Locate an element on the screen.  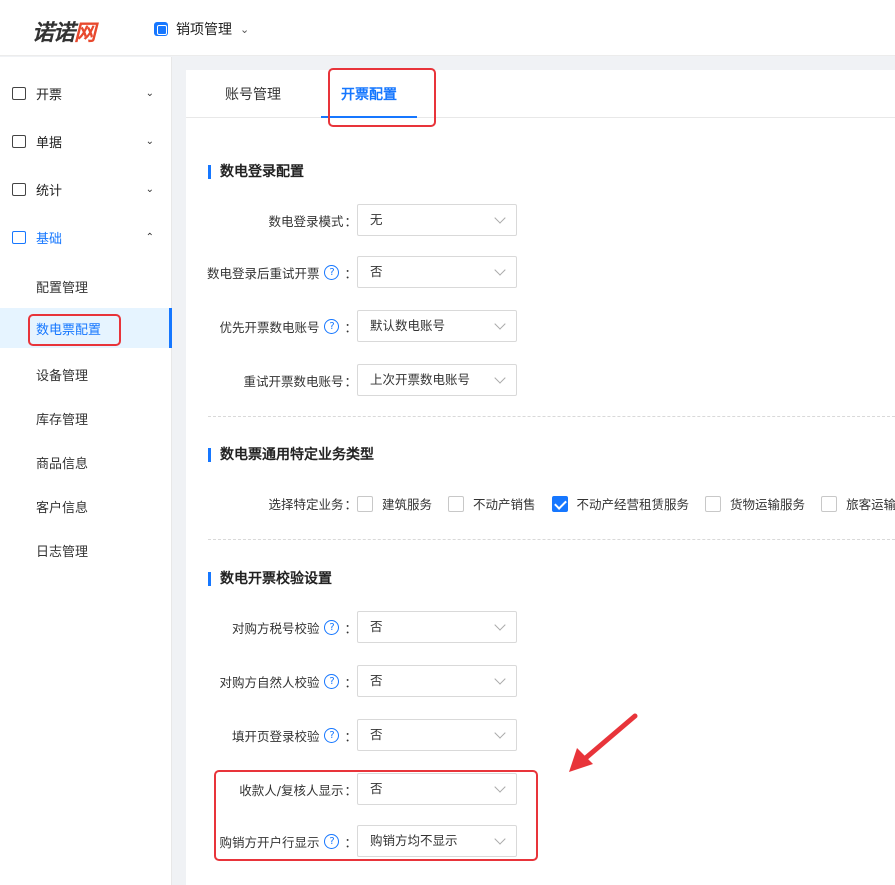
highlight-sidebar-box is located at coordinates (74, 330).